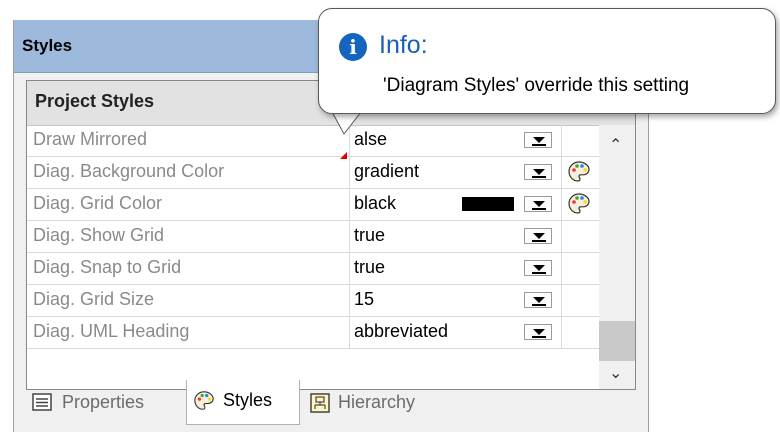 The width and height of the screenshot is (780, 432). I want to click on property-value-cell: alse, so click(455, 140).